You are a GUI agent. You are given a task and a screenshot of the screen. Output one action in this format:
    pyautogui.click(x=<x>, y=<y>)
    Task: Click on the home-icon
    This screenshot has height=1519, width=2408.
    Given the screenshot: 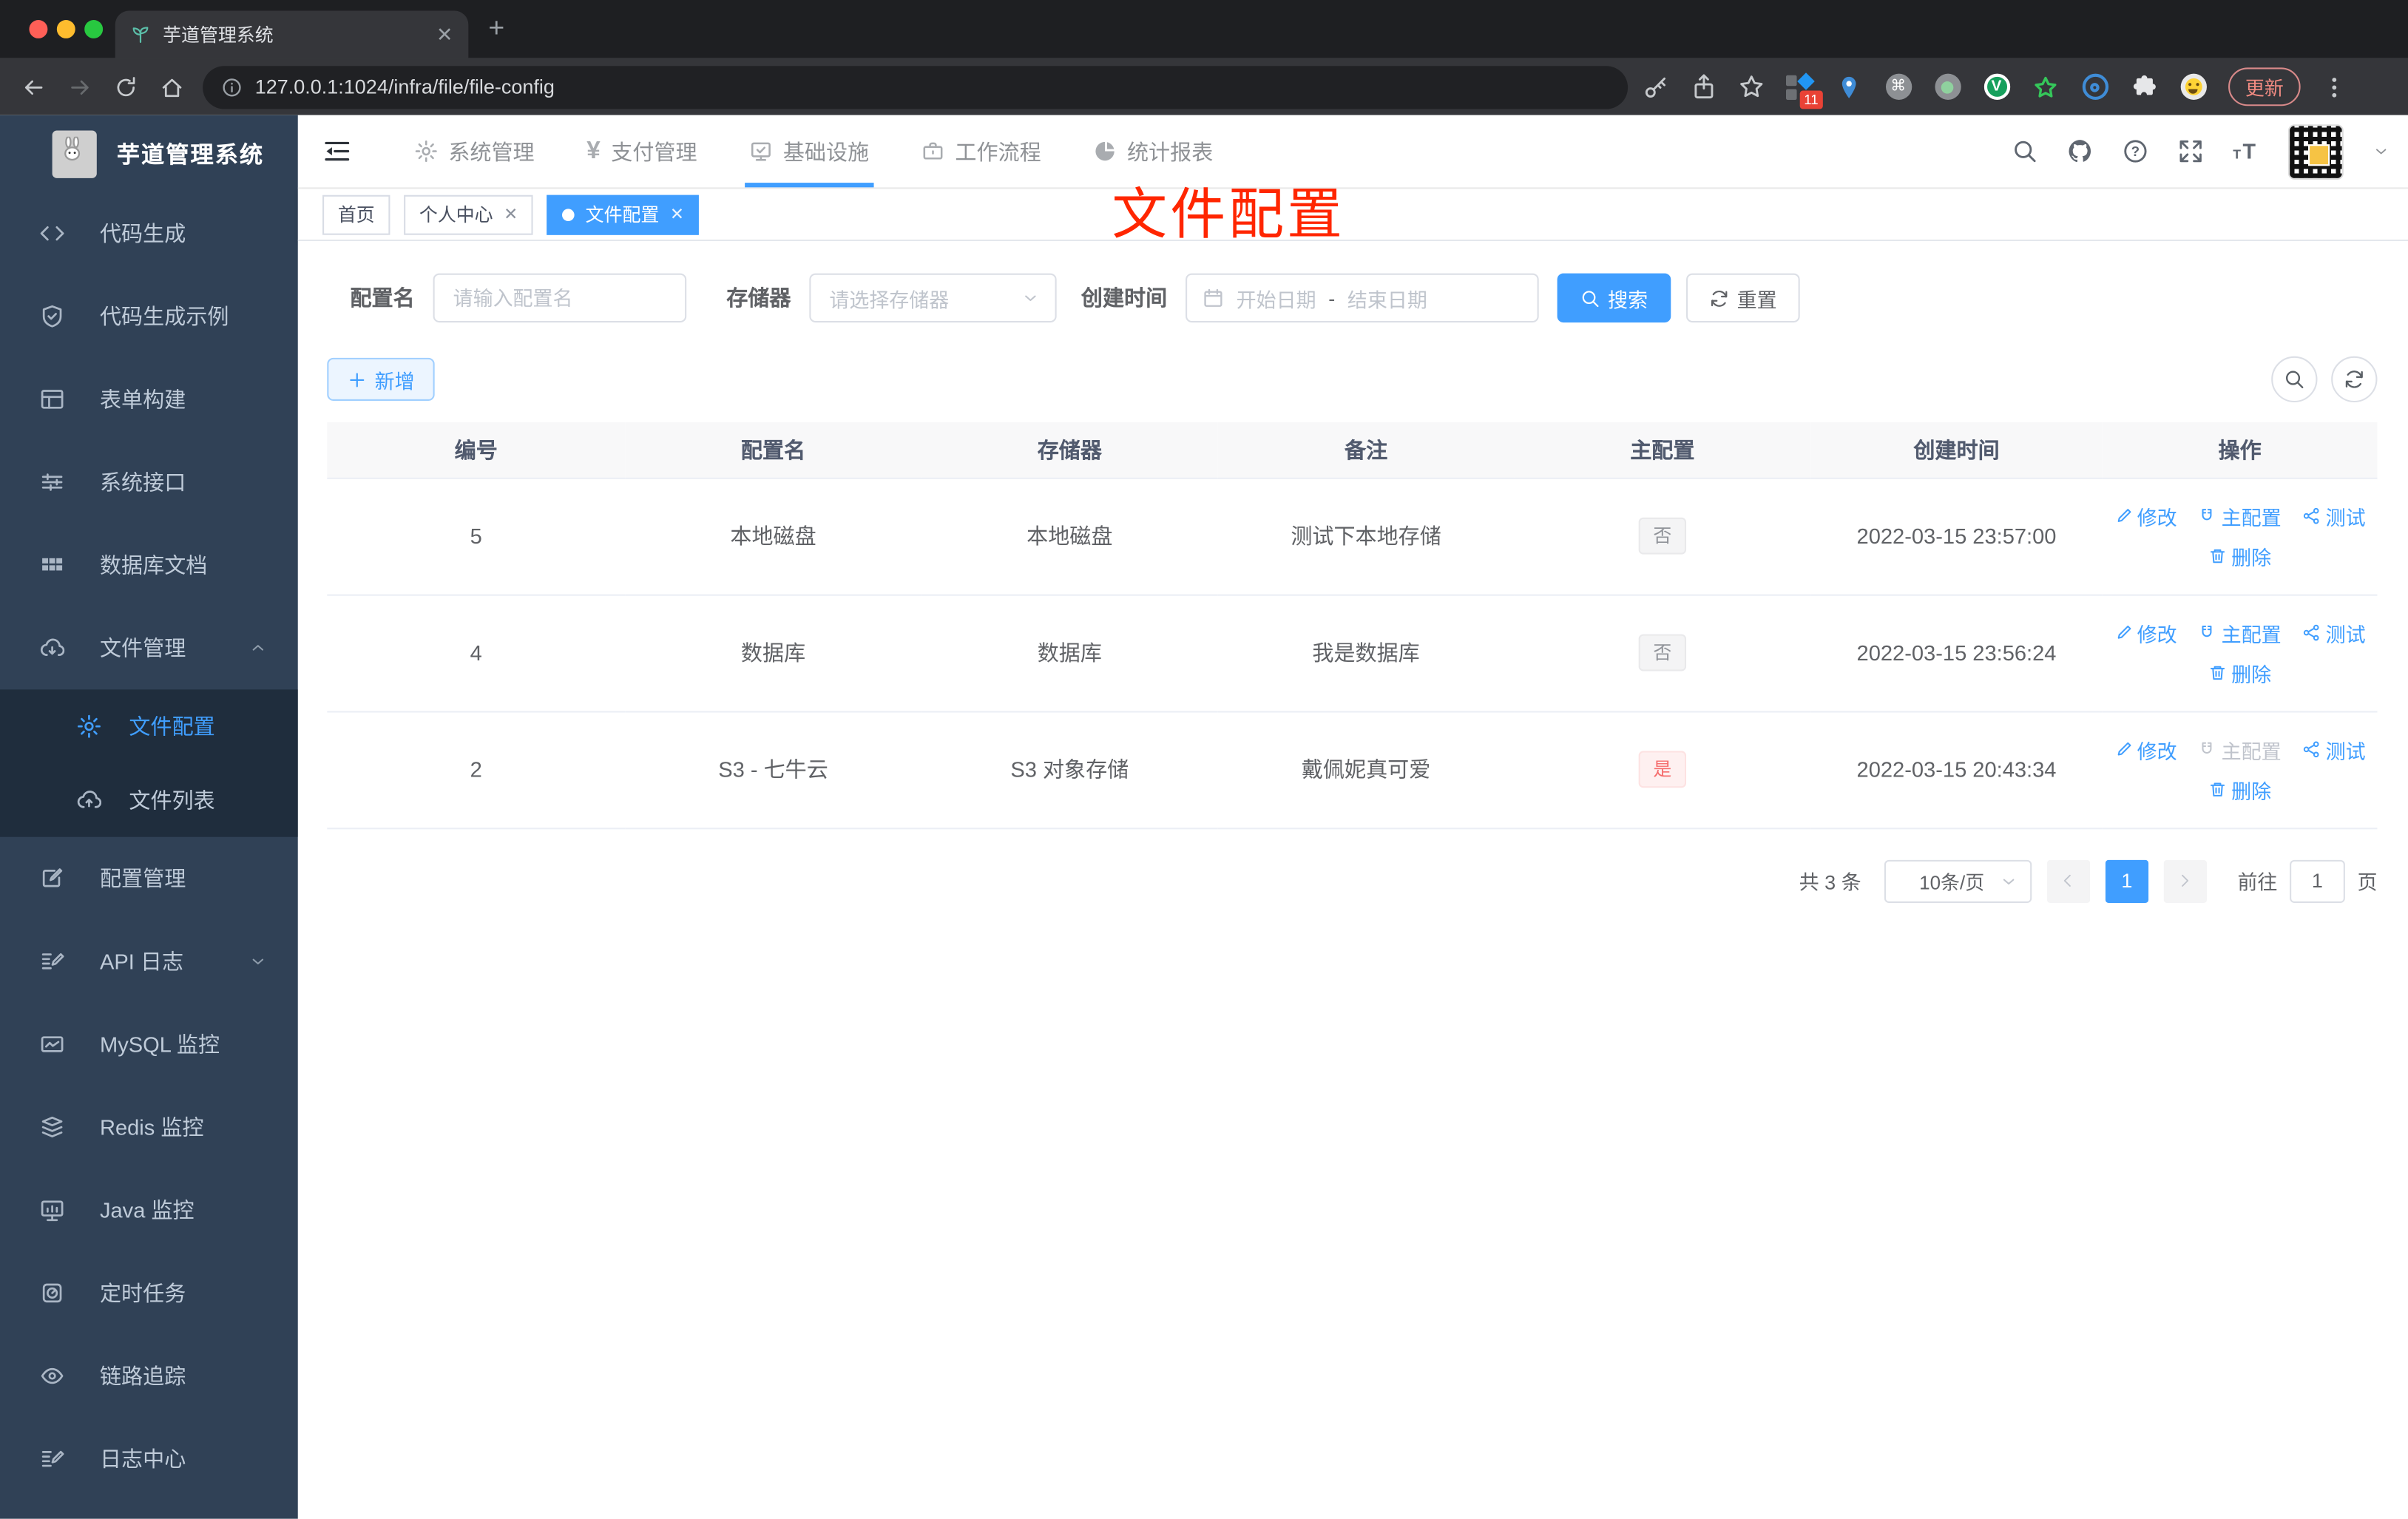 What is the action you would take?
    pyautogui.click(x=172, y=87)
    